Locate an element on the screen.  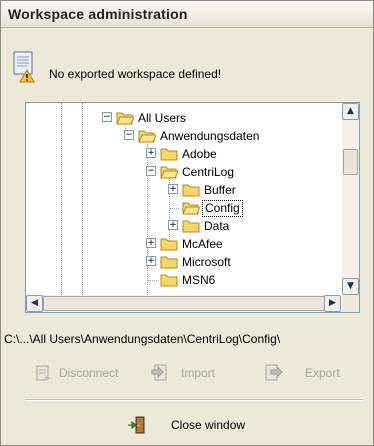
tree-node-label: Data is located at coordinates (217, 226).